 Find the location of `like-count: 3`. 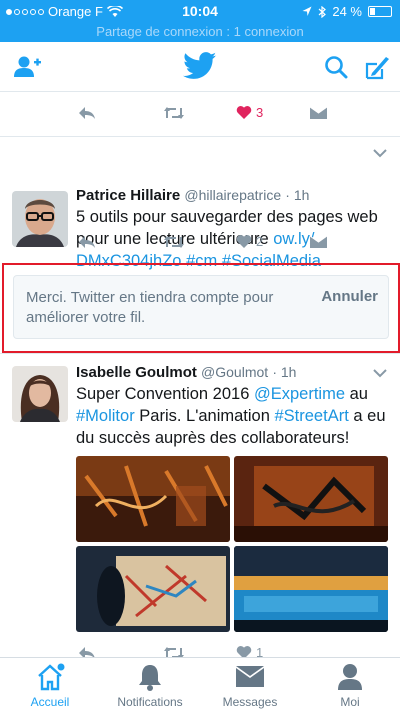

like-count: 3 is located at coordinates (260, 112).